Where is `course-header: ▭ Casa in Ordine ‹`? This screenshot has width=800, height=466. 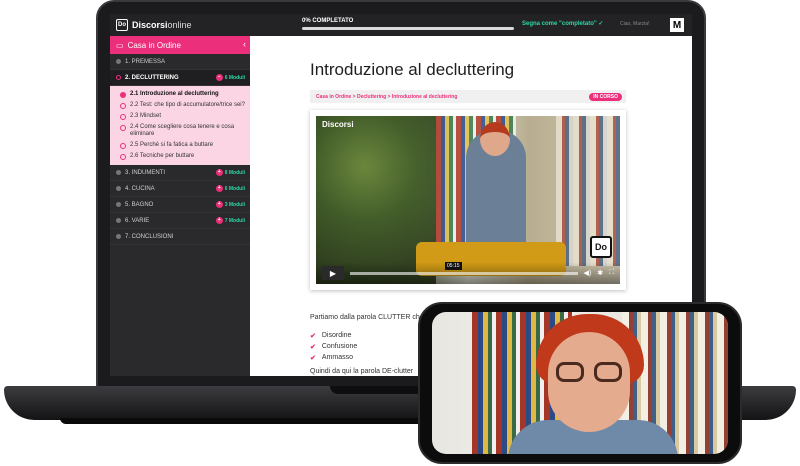
course-header: ▭ Casa in Ordine ‹ is located at coordinates (180, 45).